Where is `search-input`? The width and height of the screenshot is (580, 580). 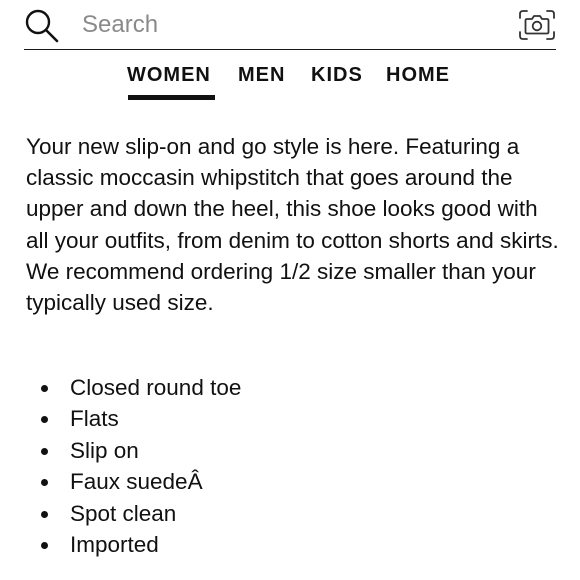 search-input is located at coordinates (282, 25).